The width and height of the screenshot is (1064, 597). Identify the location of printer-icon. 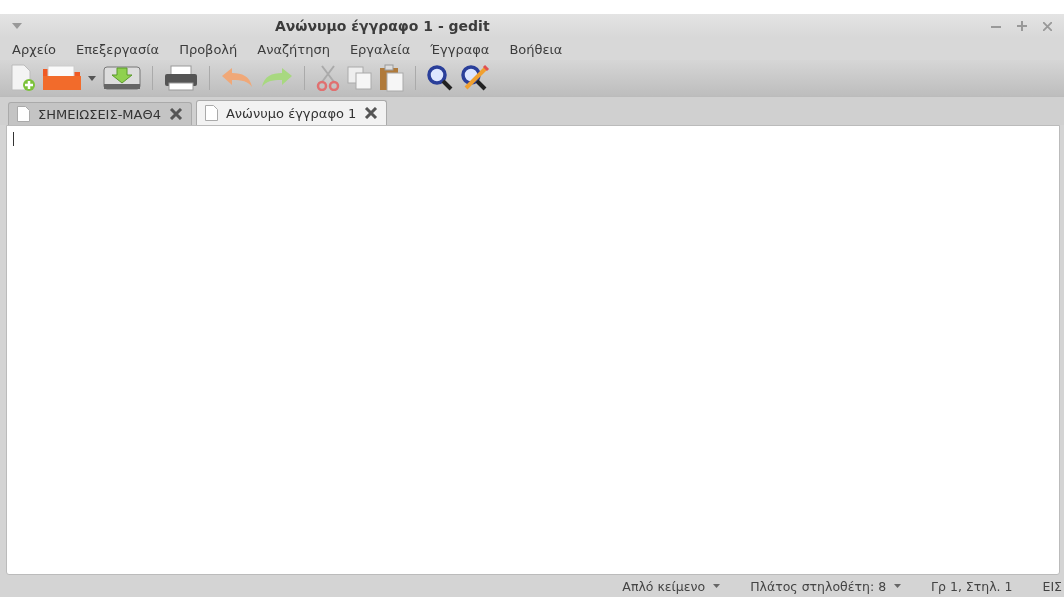
(181, 78).